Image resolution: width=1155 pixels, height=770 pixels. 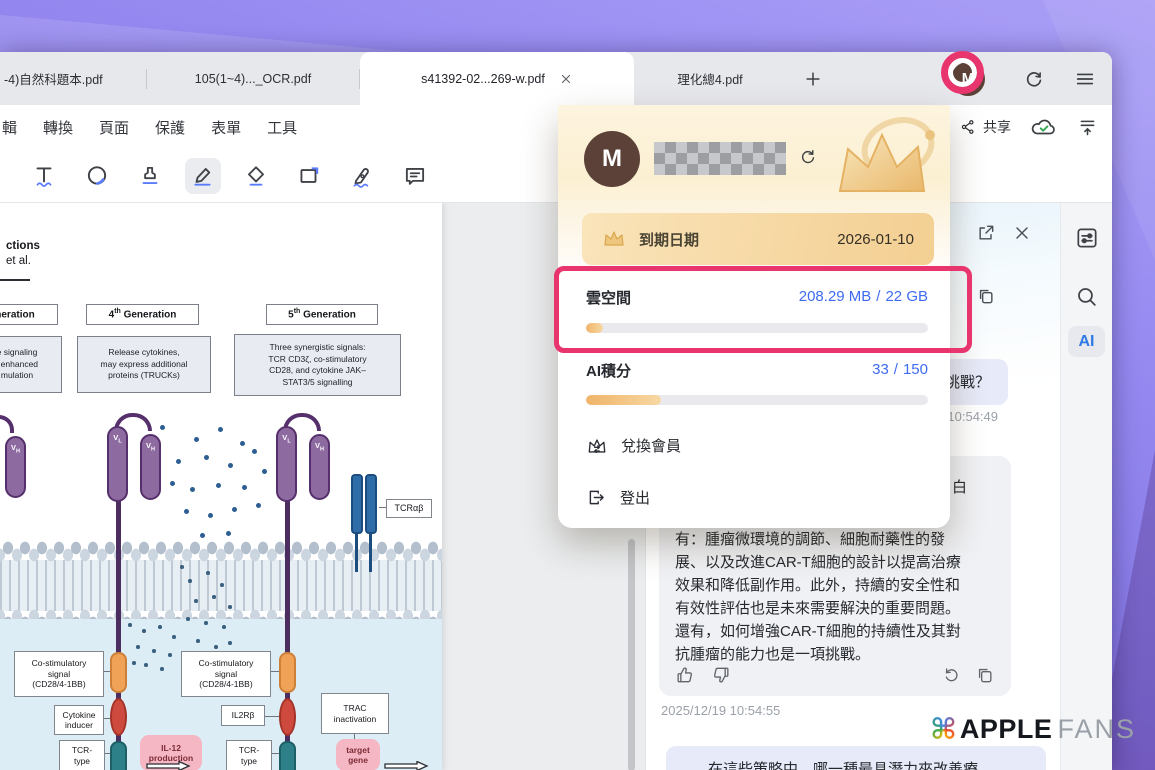 I want to click on ai-assistant-button: AI, so click(x=1086, y=341).